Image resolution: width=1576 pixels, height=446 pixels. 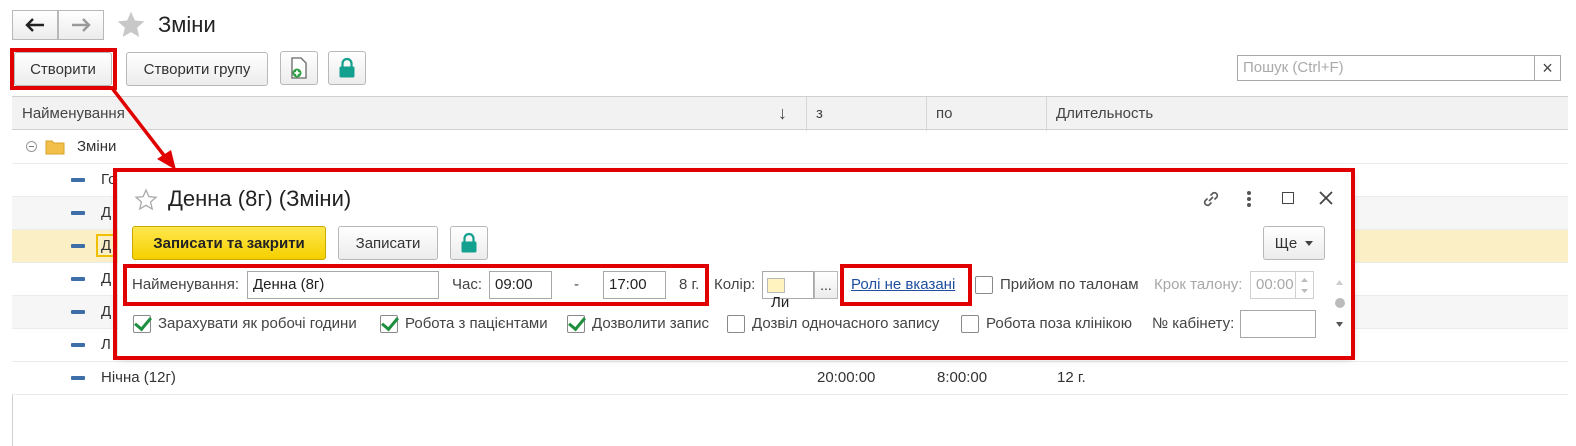 What do you see at coordinates (131, 25) in the screenshot?
I see `favorite-star-icon` at bounding box center [131, 25].